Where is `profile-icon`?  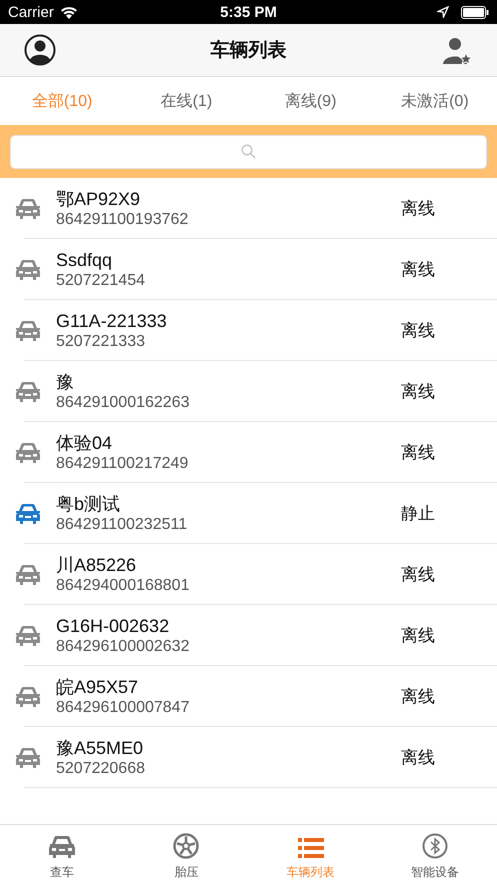
profile-icon is located at coordinates (40, 50).